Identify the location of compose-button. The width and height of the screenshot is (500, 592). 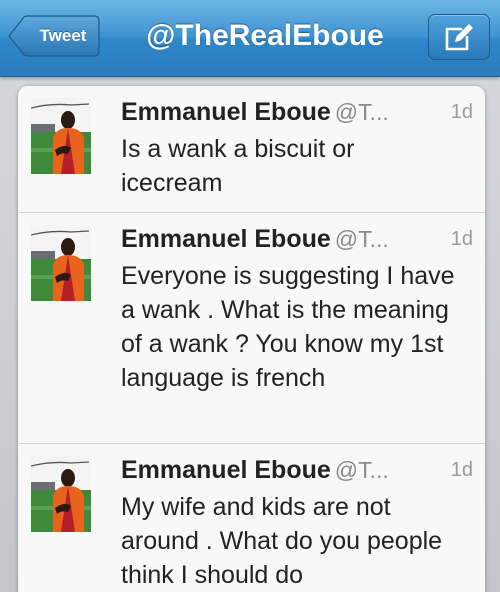
(459, 37).